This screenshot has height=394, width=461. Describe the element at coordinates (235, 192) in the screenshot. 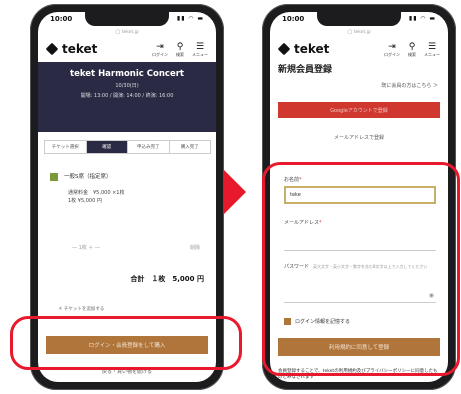

I see `red-arrow-icon` at that location.